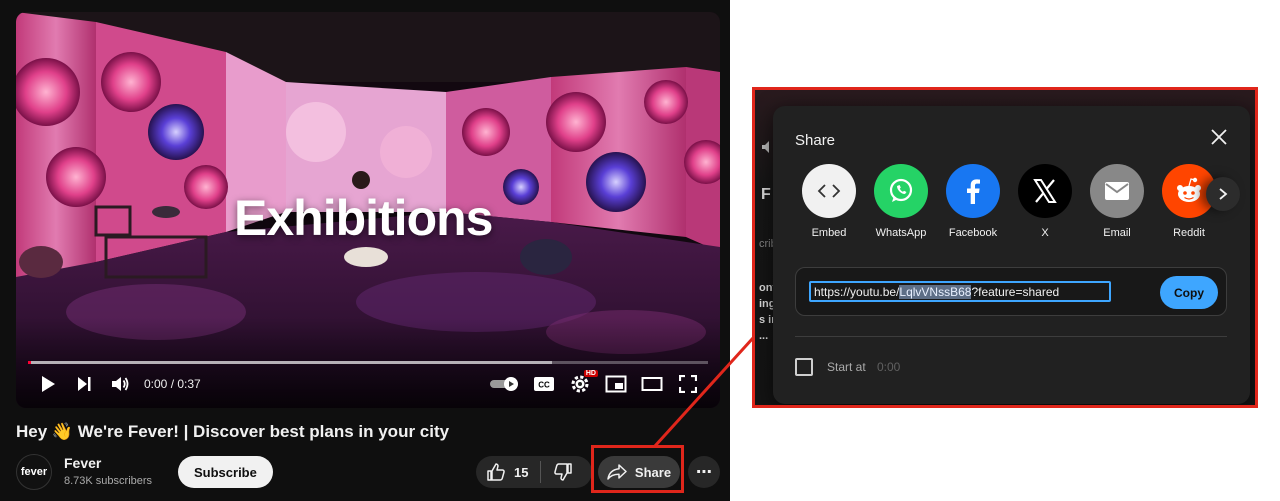 The width and height of the screenshot is (1280, 501). I want to click on subscriber-count: 8.73K subscribers, so click(108, 481).